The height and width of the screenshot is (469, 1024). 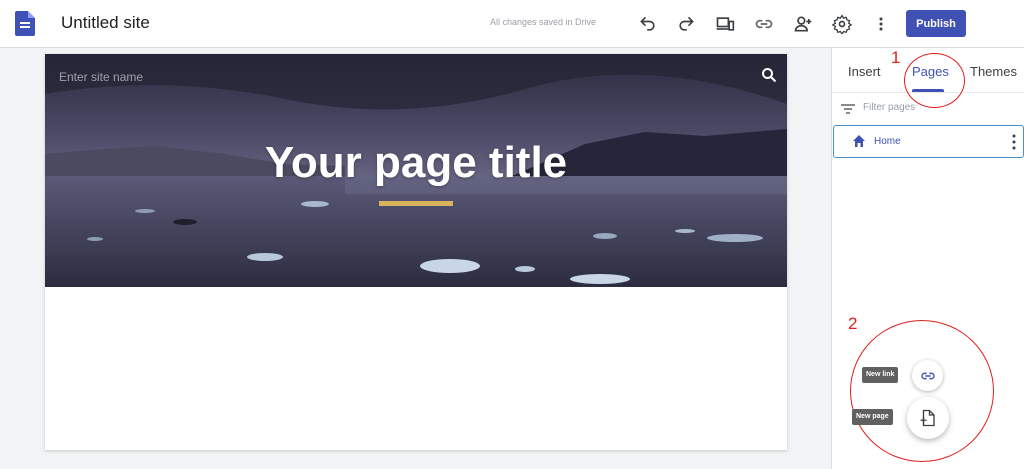 What do you see at coordinates (853, 323) in the screenshot?
I see `annotation-number-2: 2` at bounding box center [853, 323].